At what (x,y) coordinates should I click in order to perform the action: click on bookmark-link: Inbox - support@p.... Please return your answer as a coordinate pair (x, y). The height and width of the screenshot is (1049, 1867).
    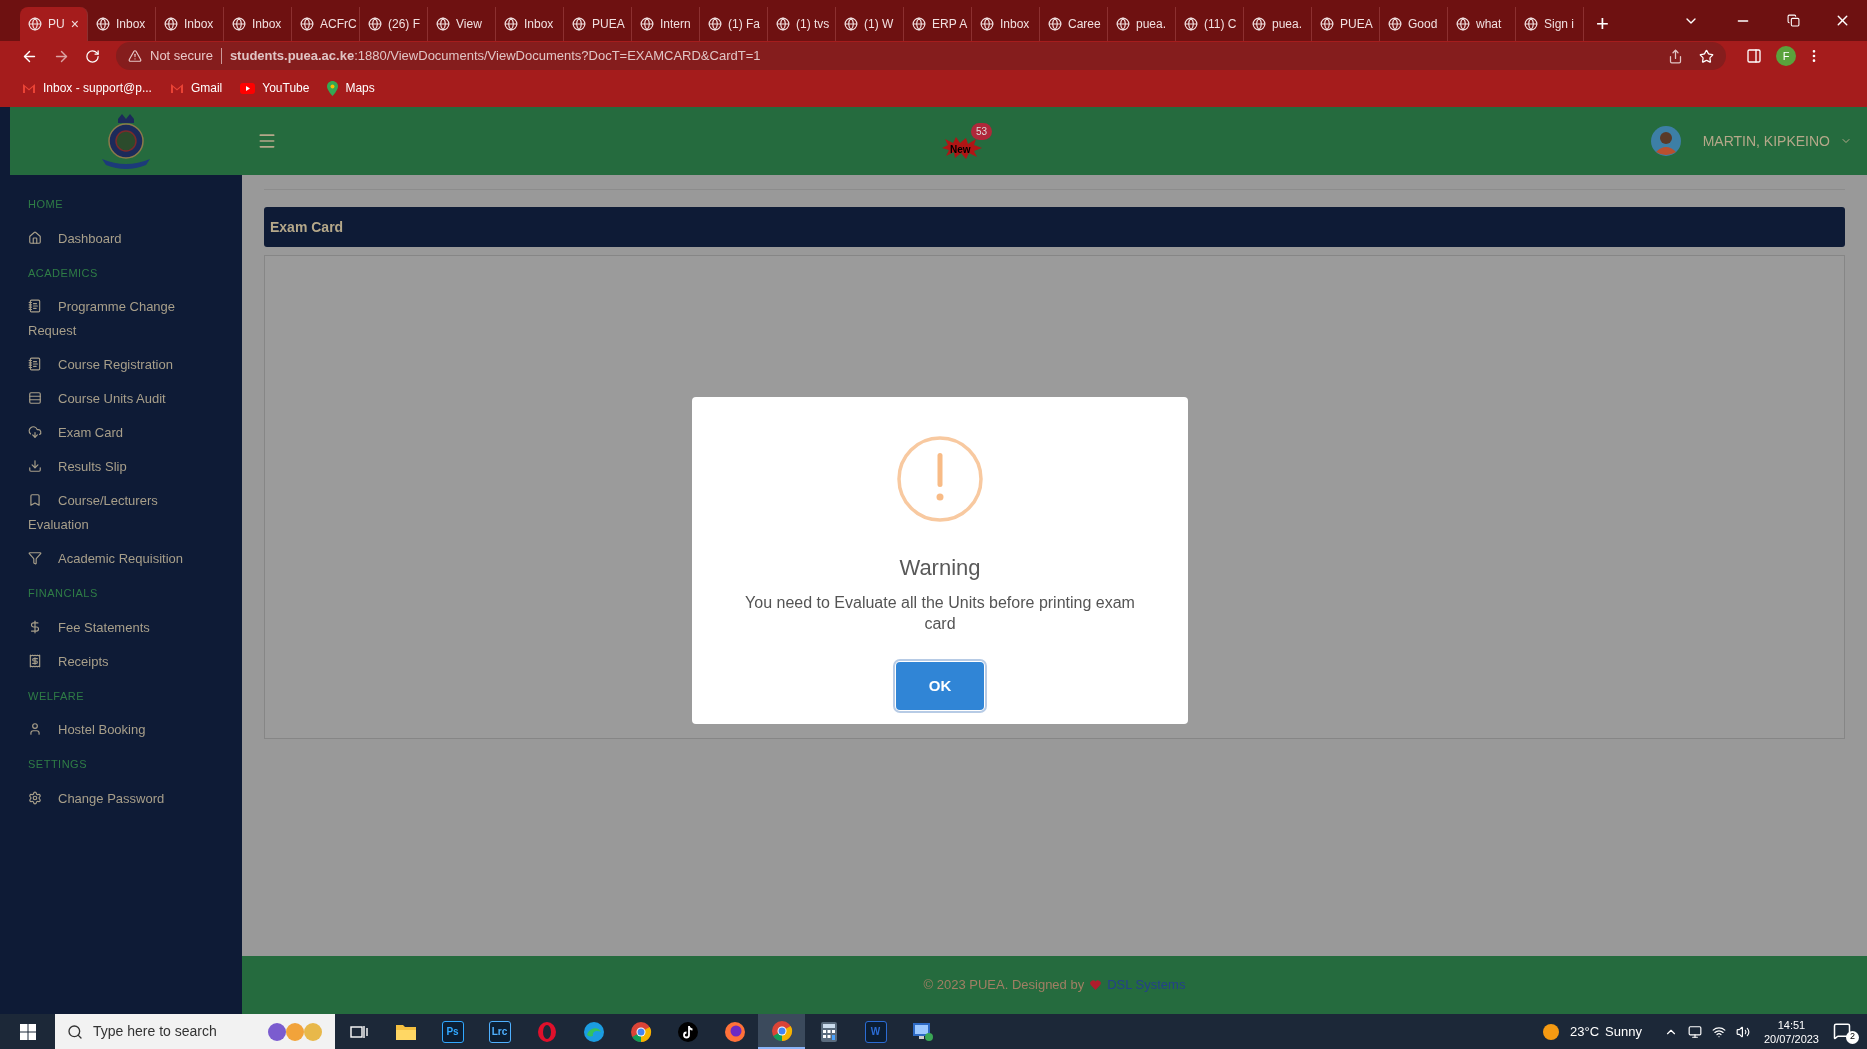
    Looking at the image, I should click on (87, 88).